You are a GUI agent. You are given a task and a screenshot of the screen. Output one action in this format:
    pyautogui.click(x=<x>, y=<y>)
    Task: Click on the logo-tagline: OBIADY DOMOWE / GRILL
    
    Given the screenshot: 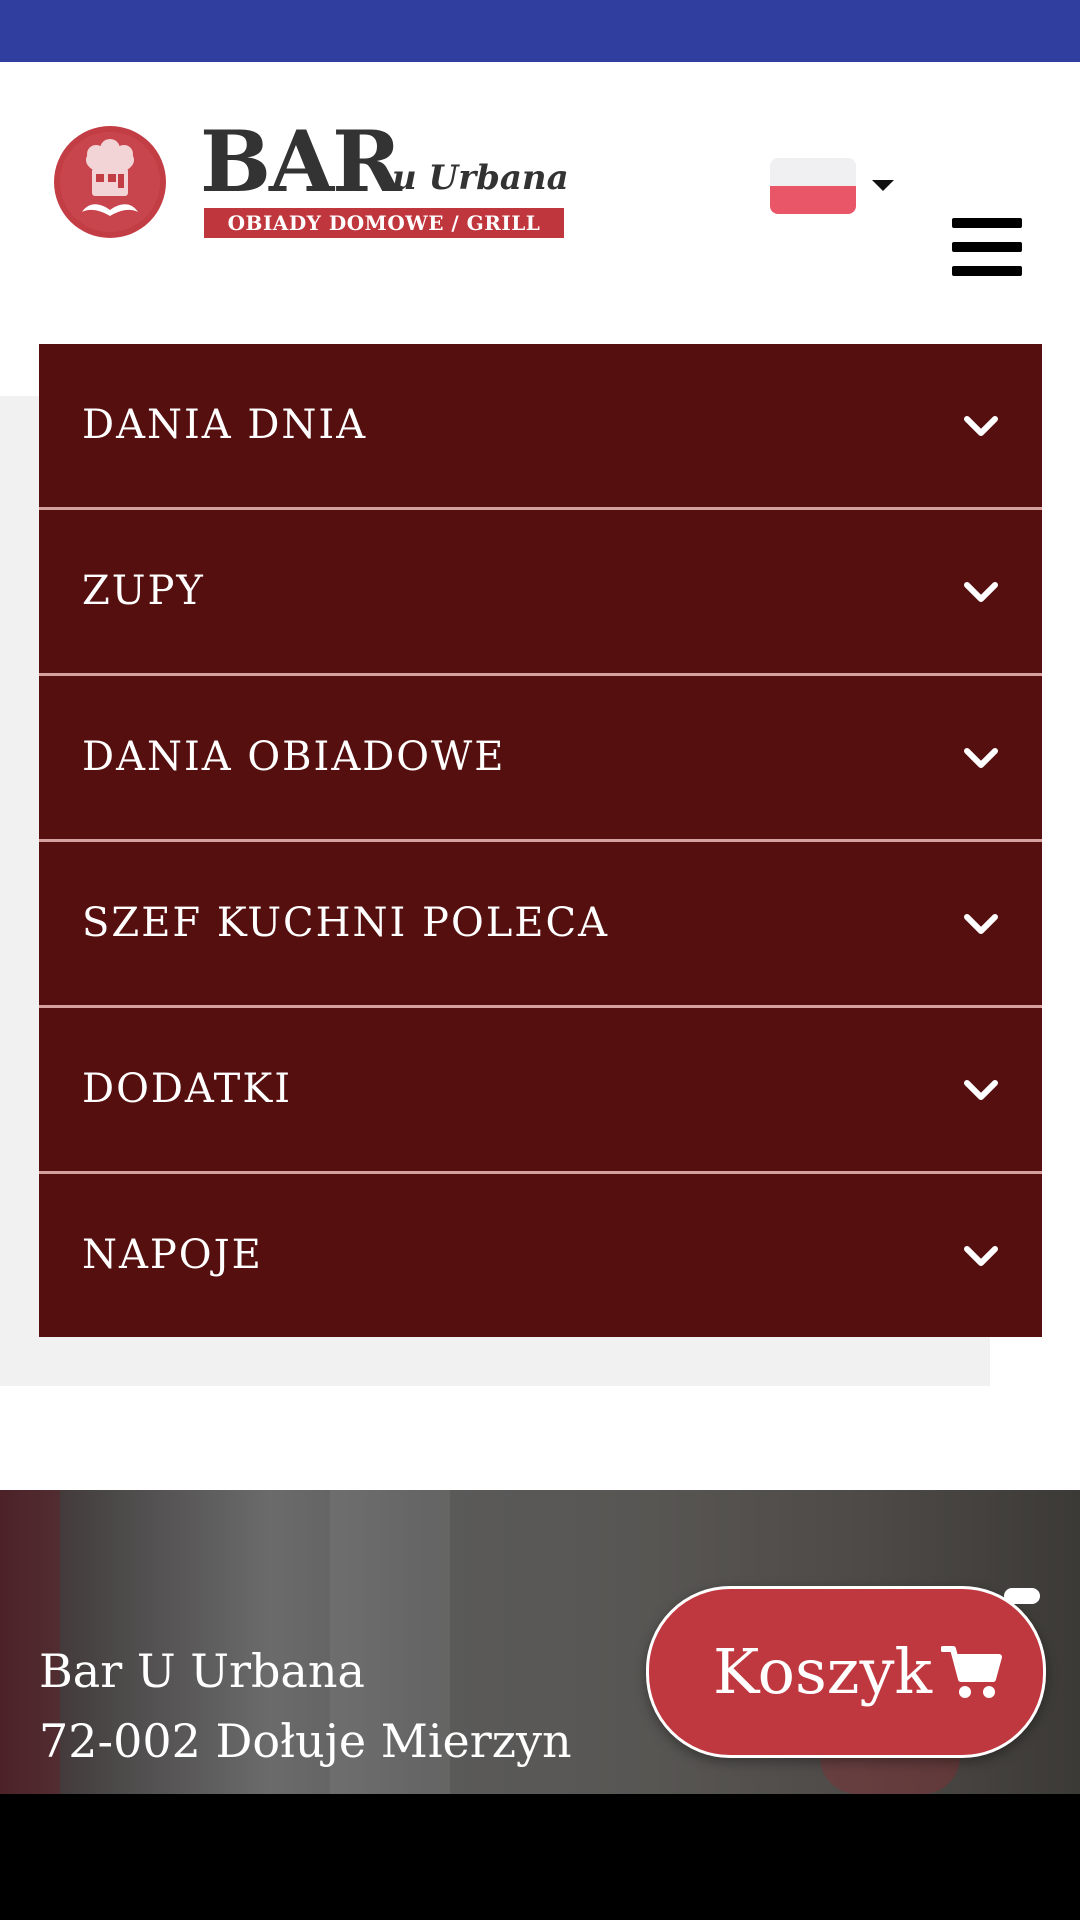 What is the action you would take?
    pyautogui.click(x=384, y=223)
    